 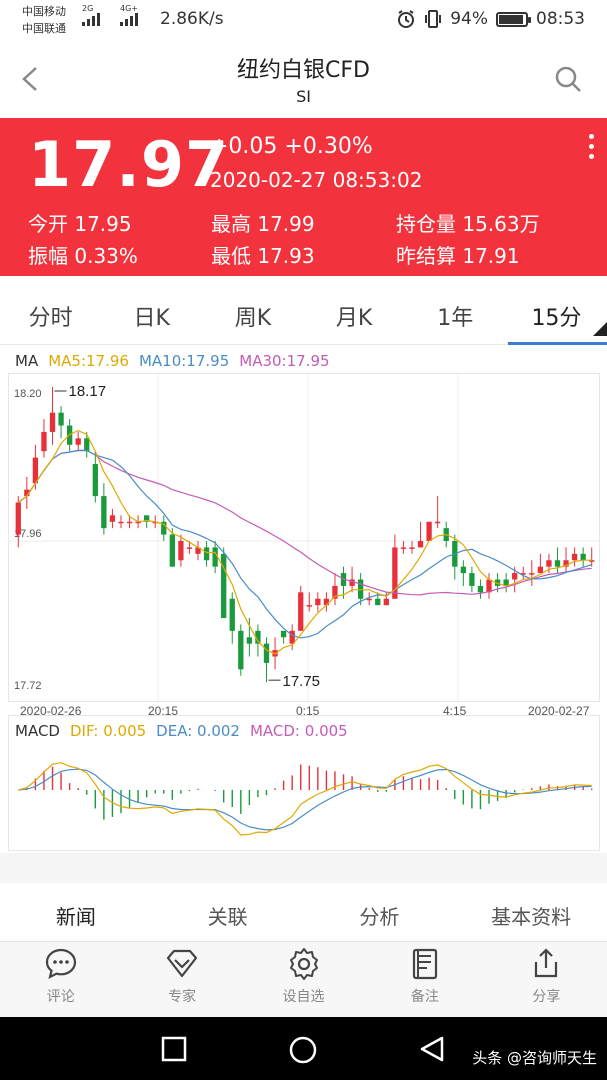 What do you see at coordinates (284, 361) in the screenshot?
I see `ma30-value: MA30:17.95` at bounding box center [284, 361].